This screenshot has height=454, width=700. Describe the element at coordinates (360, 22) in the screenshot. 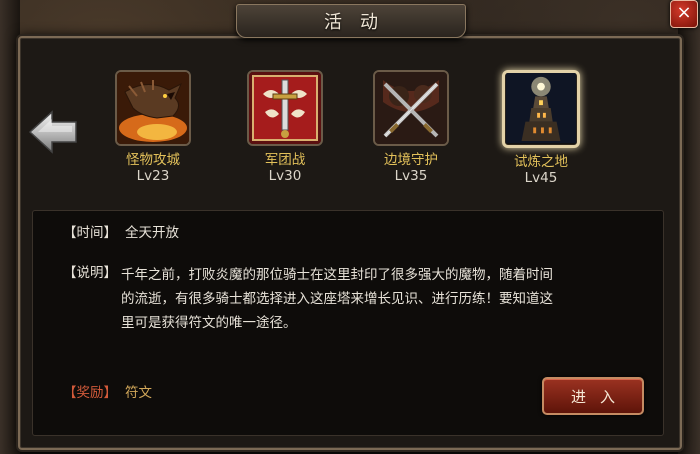

I see `page-title: 活动` at that location.